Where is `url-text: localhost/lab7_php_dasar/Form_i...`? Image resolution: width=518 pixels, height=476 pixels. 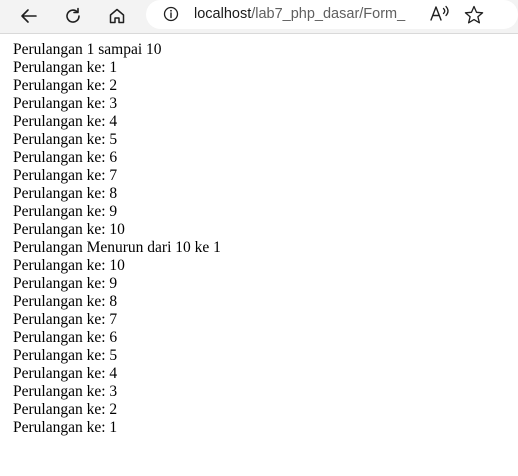 url-text: localhost/lab7_php_dasar/Form_i... is located at coordinates (300, 14).